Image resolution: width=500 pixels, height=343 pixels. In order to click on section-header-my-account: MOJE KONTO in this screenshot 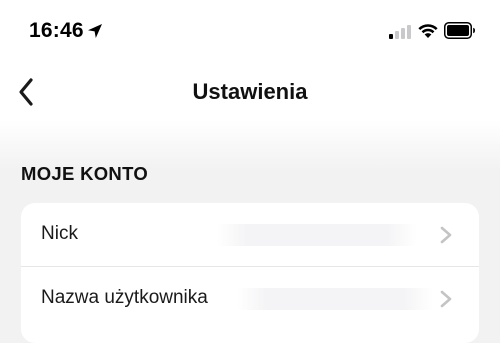, I will do `click(85, 173)`.